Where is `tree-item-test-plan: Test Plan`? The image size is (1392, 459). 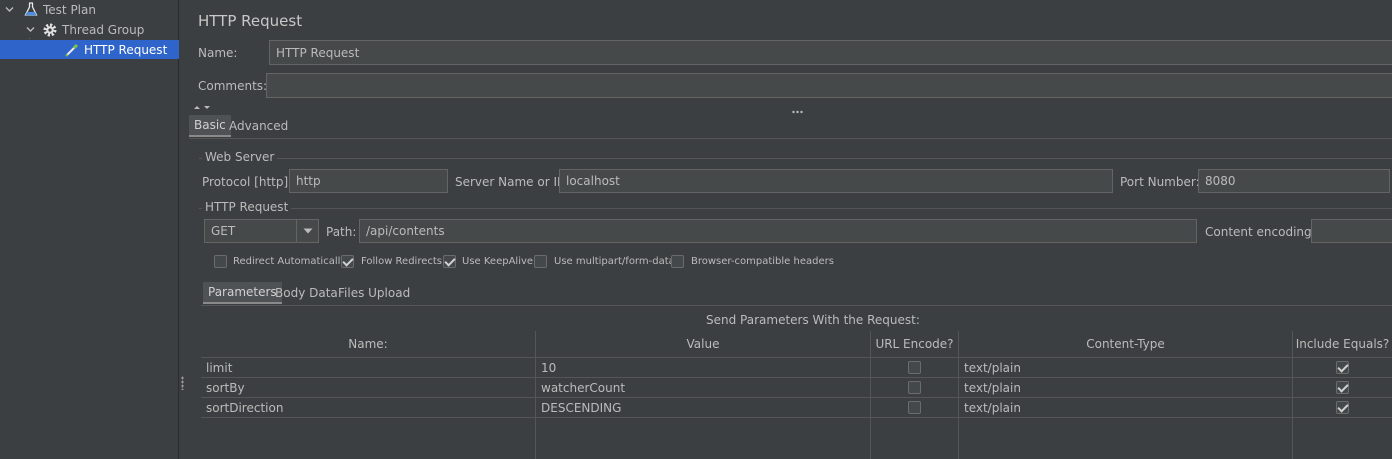 tree-item-test-plan: Test Plan is located at coordinates (89, 9).